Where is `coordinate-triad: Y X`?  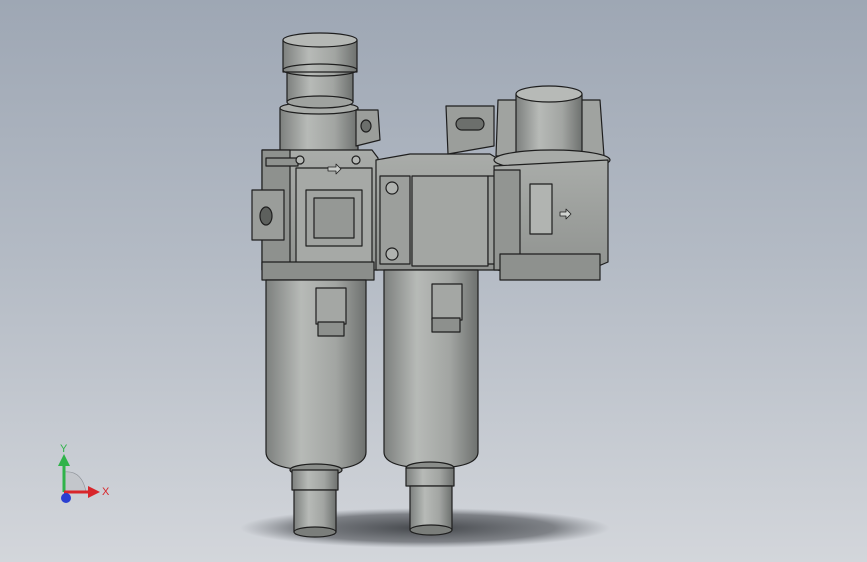 coordinate-triad: Y X is located at coordinates (85, 476).